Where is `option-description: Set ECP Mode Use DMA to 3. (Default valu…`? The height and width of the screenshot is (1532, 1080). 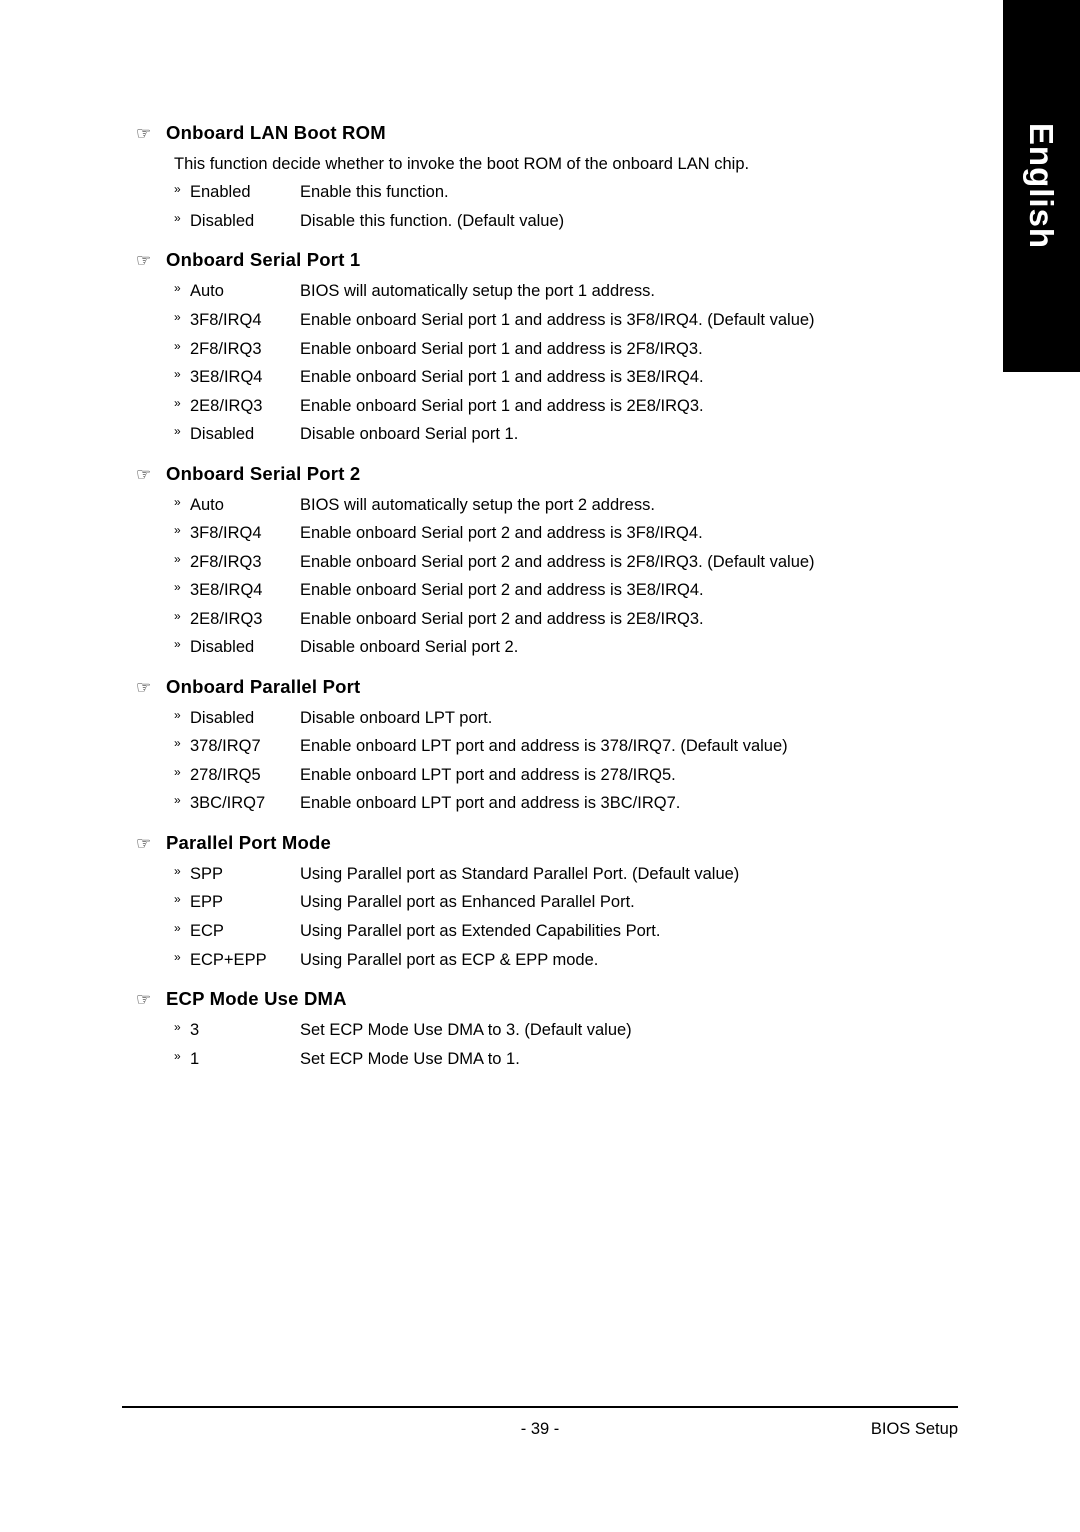
option-description: Set ECP Mode Use DMA to 3. (Default valu… is located at coordinates (466, 1030).